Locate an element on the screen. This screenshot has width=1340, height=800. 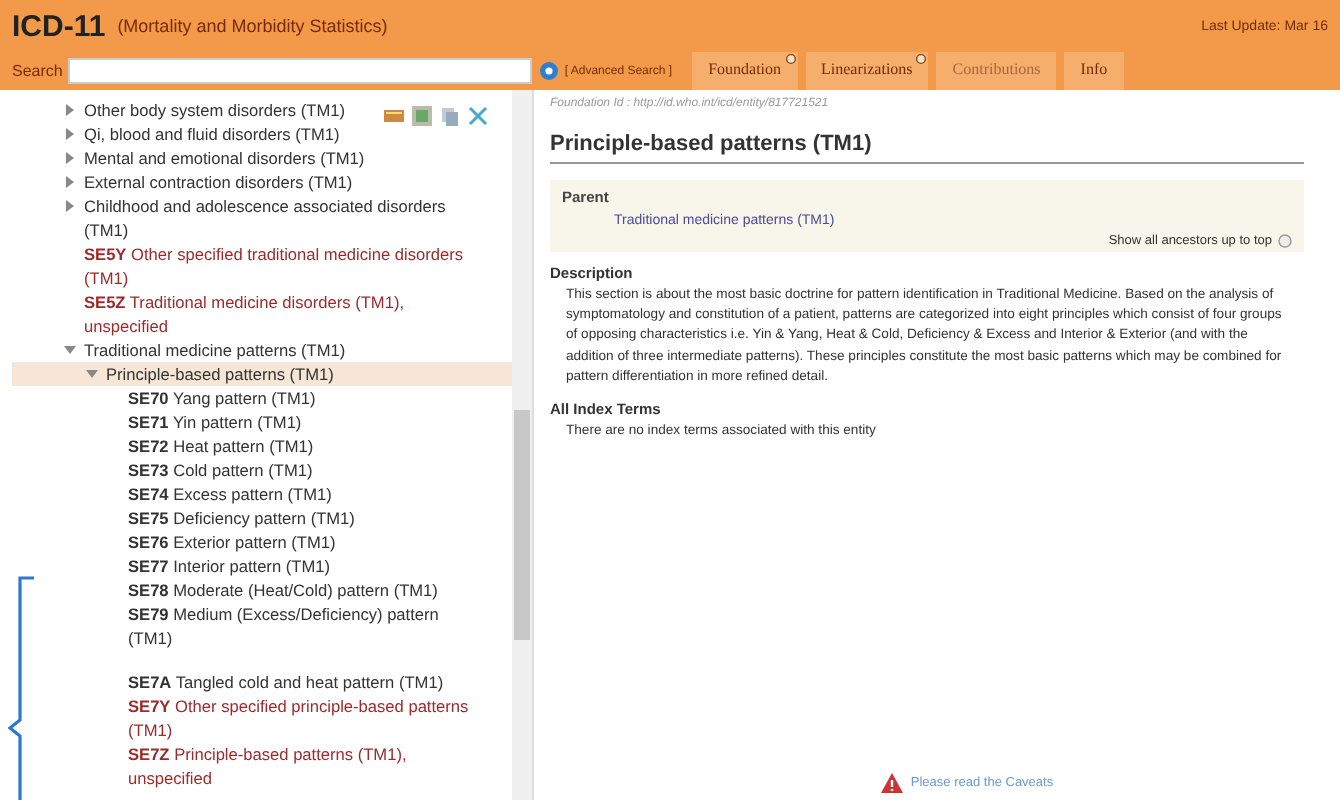
tree-item: SE73 Cold pattern (TM1) is located at coordinates (306, 470).